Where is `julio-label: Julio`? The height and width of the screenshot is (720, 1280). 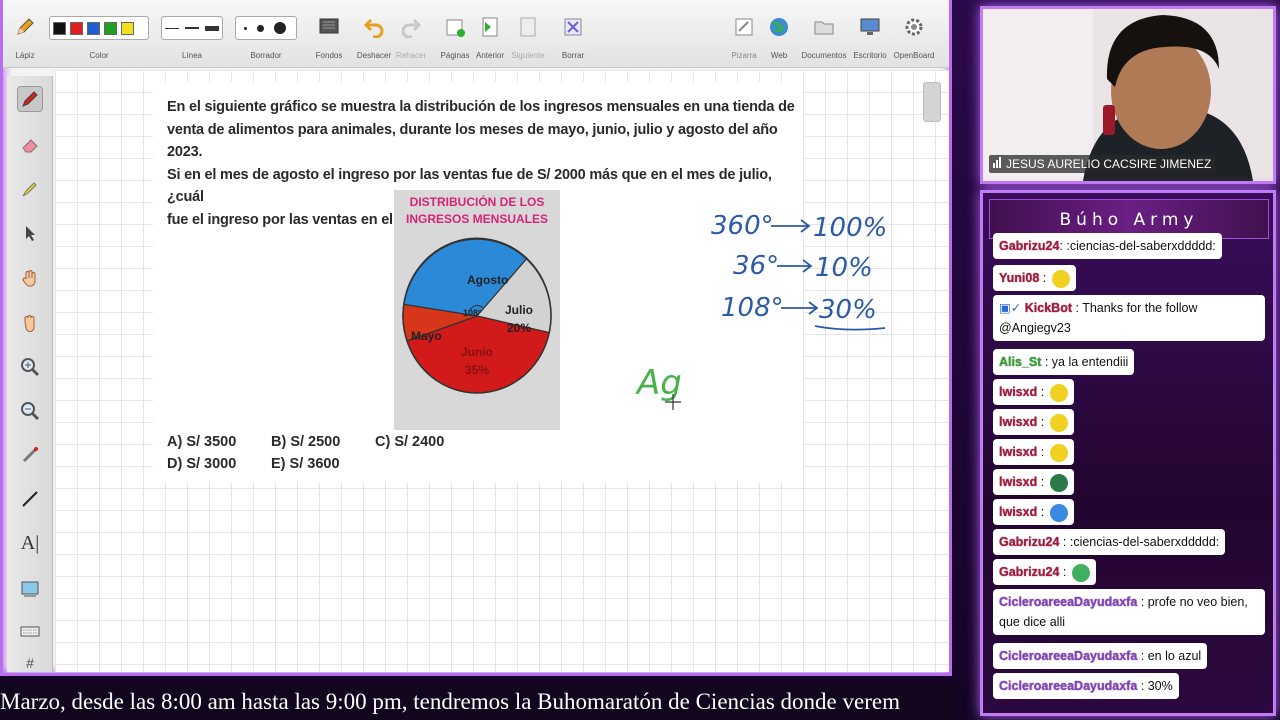
julio-label: Julio is located at coordinates (519, 310).